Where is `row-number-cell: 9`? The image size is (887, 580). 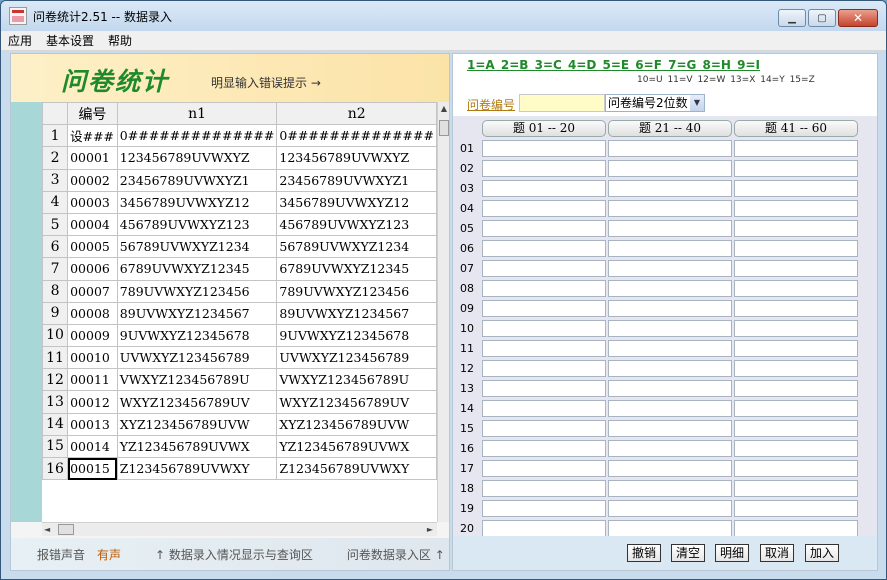
row-number-cell: 9 is located at coordinates (55, 313).